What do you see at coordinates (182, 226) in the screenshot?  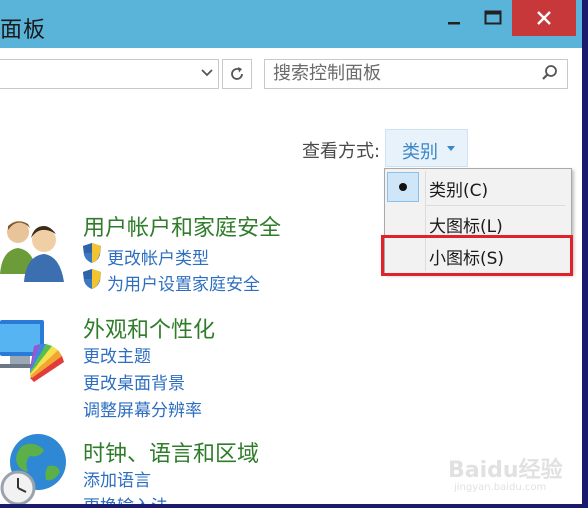 I see `category-title: 用户帐户和家庭安全` at bounding box center [182, 226].